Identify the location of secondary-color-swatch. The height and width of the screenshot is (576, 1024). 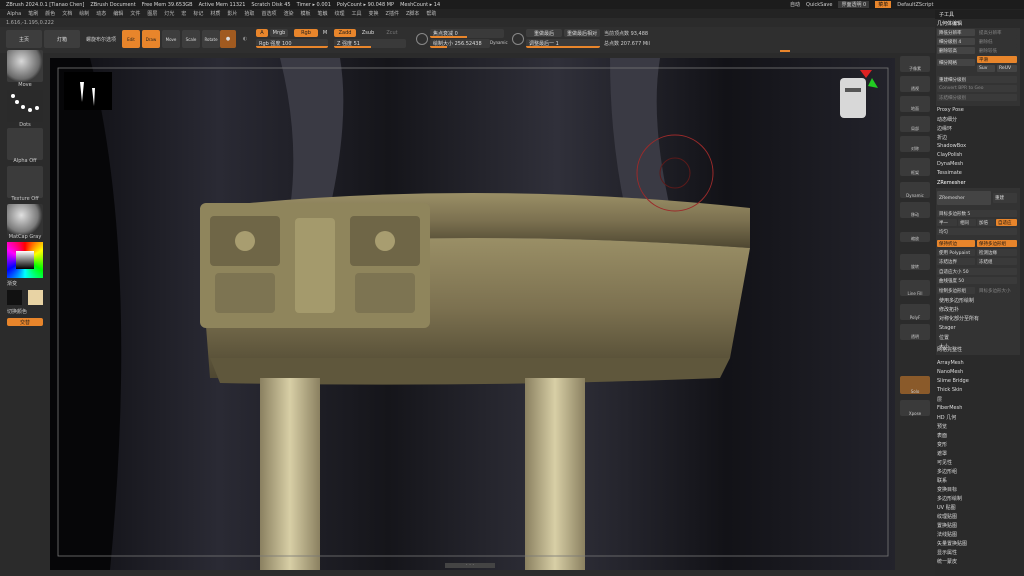
(35, 297).